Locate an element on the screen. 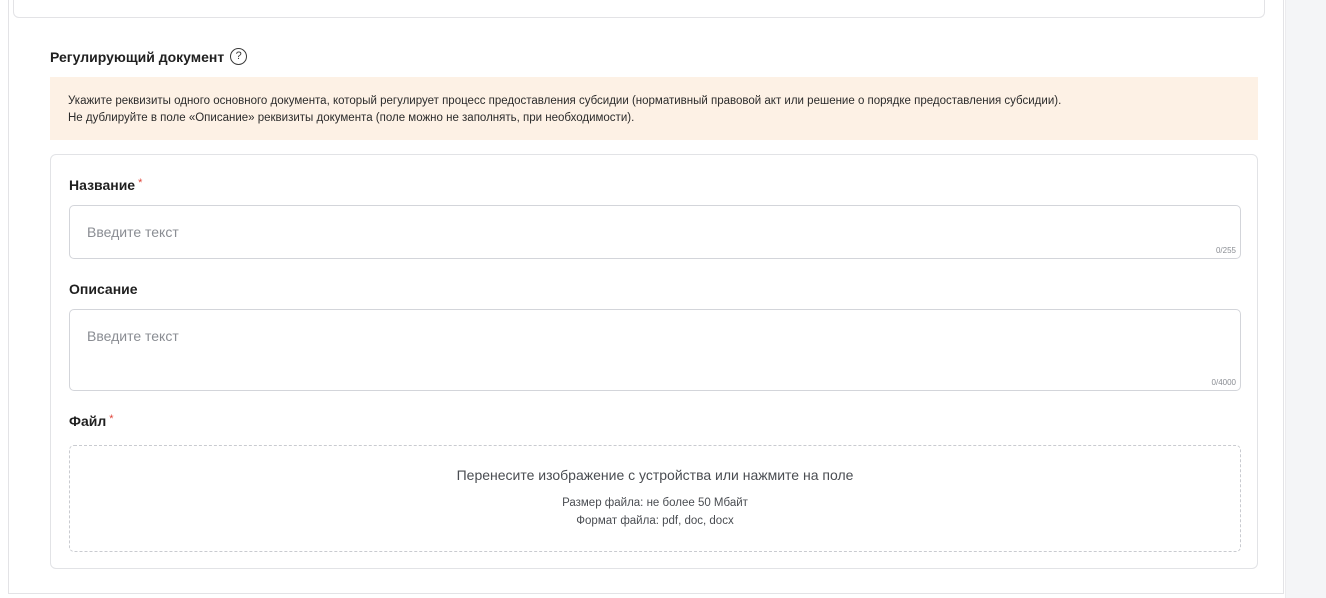 The image size is (1326, 598). file-field-label: Файл * is located at coordinates (91, 421).